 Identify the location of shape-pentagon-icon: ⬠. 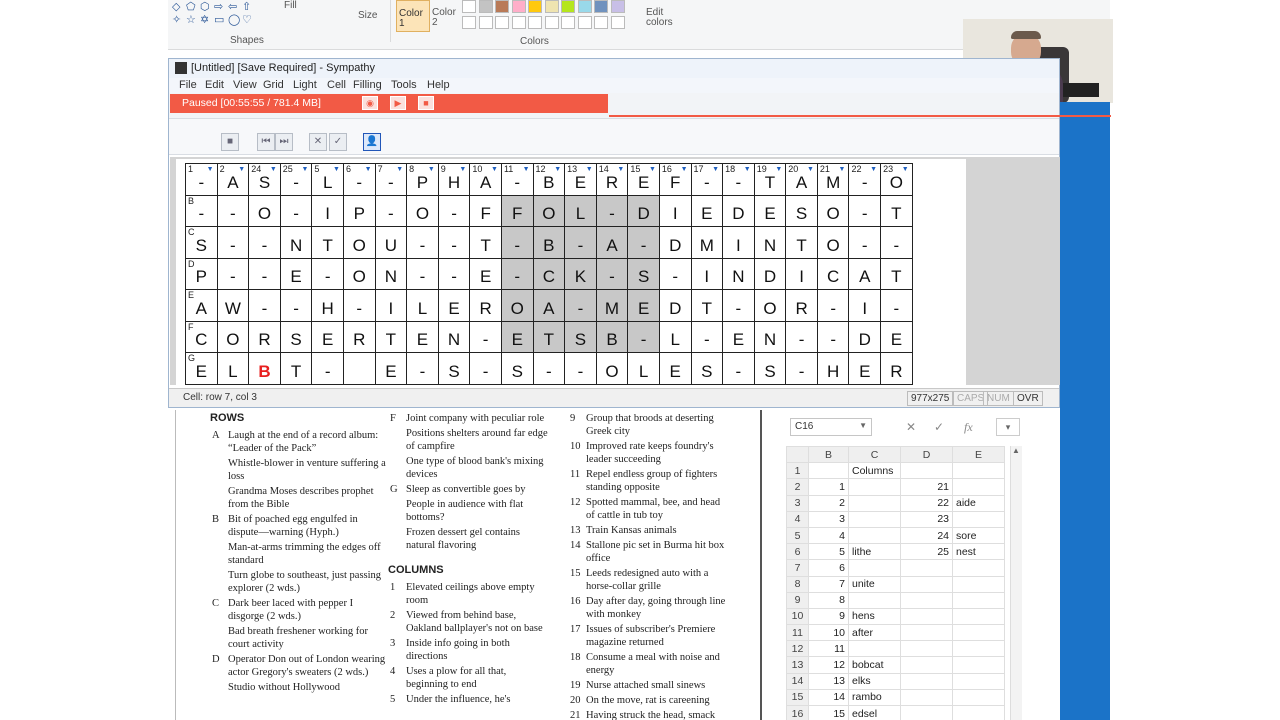
(191, 6).